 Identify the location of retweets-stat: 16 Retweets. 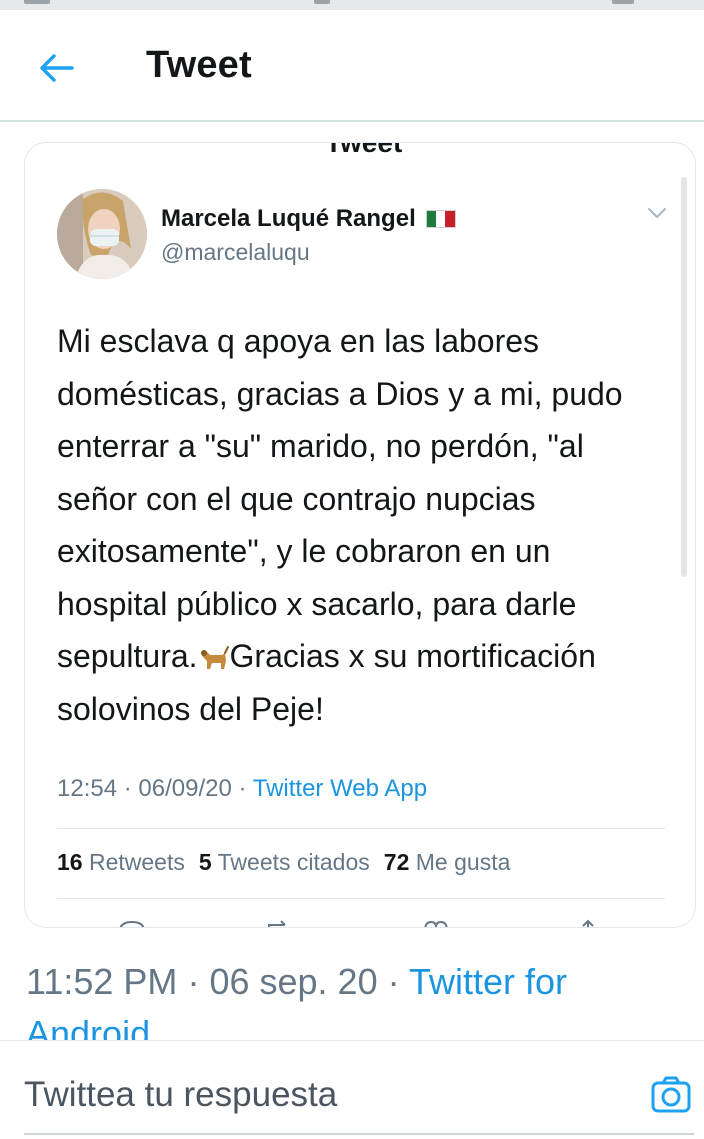
(121, 862).